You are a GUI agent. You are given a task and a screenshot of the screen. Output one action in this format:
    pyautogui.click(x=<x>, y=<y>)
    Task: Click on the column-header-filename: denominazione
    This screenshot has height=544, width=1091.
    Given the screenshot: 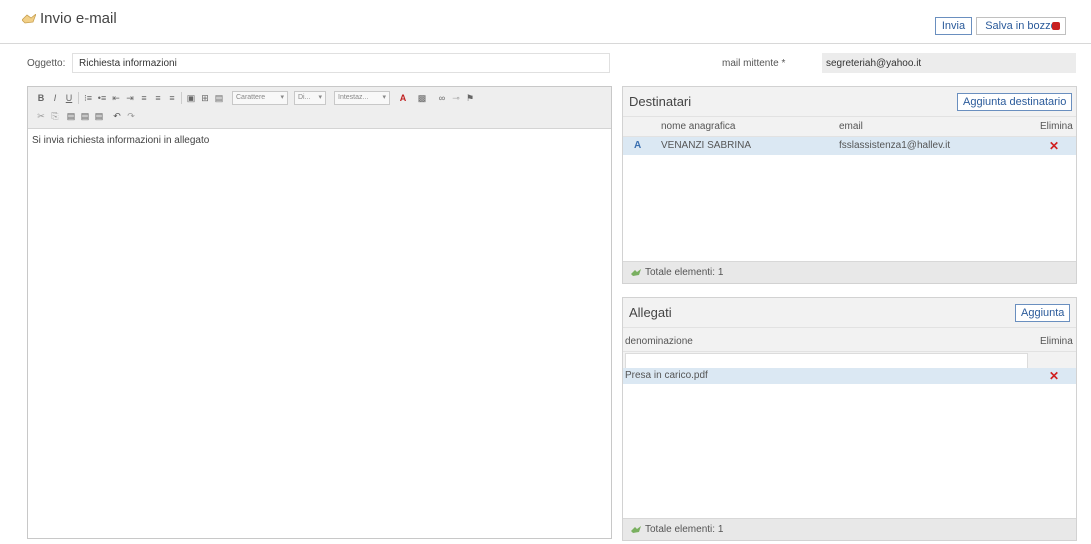 What is the action you would take?
    pyautogui.click(x=659, y=341)
    